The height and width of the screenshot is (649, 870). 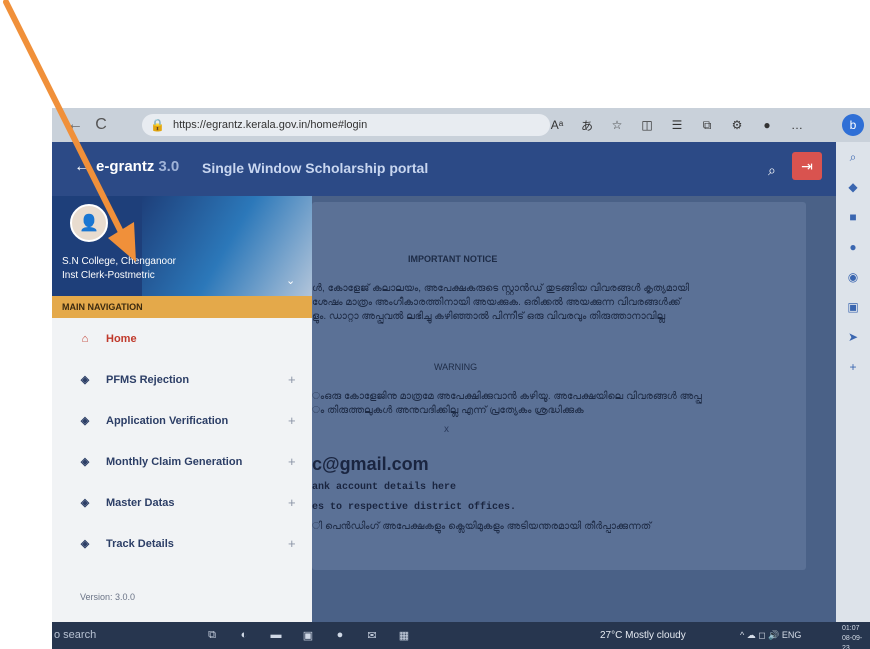 I want to click on collections-icon: ⧉, so click(x=707, y=125).